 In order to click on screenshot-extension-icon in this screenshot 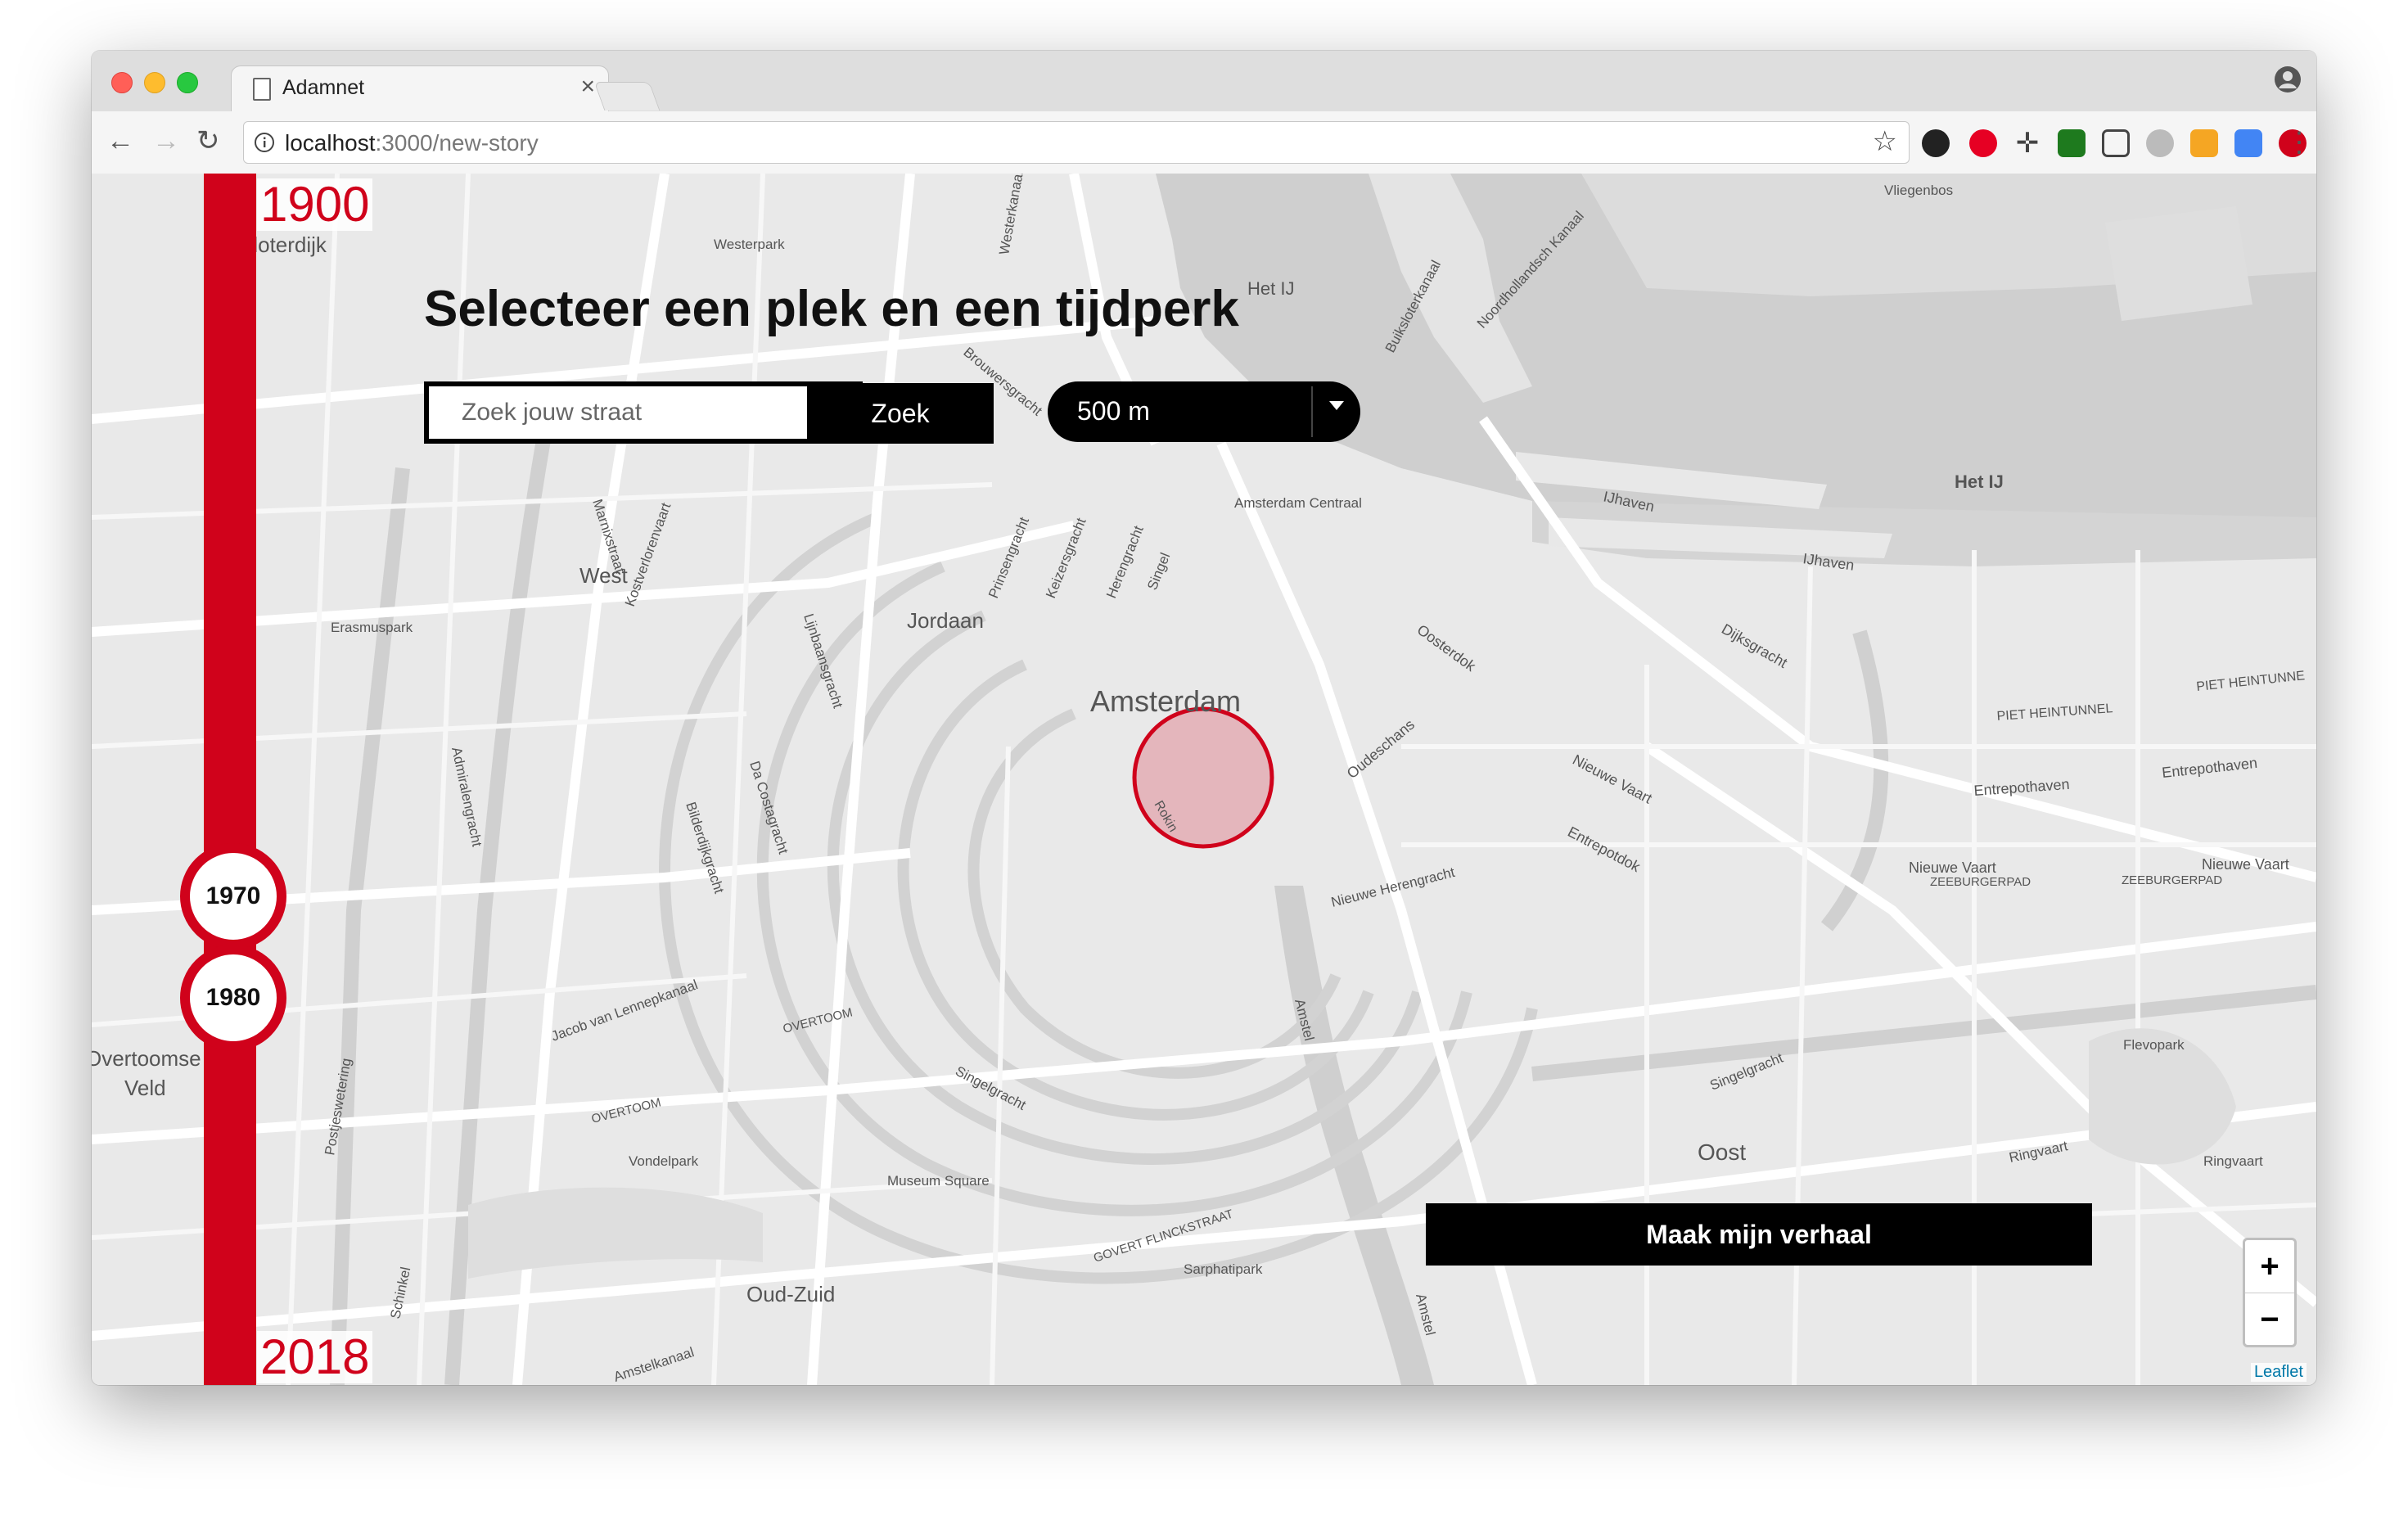, I will do `click(2116, 143)`.